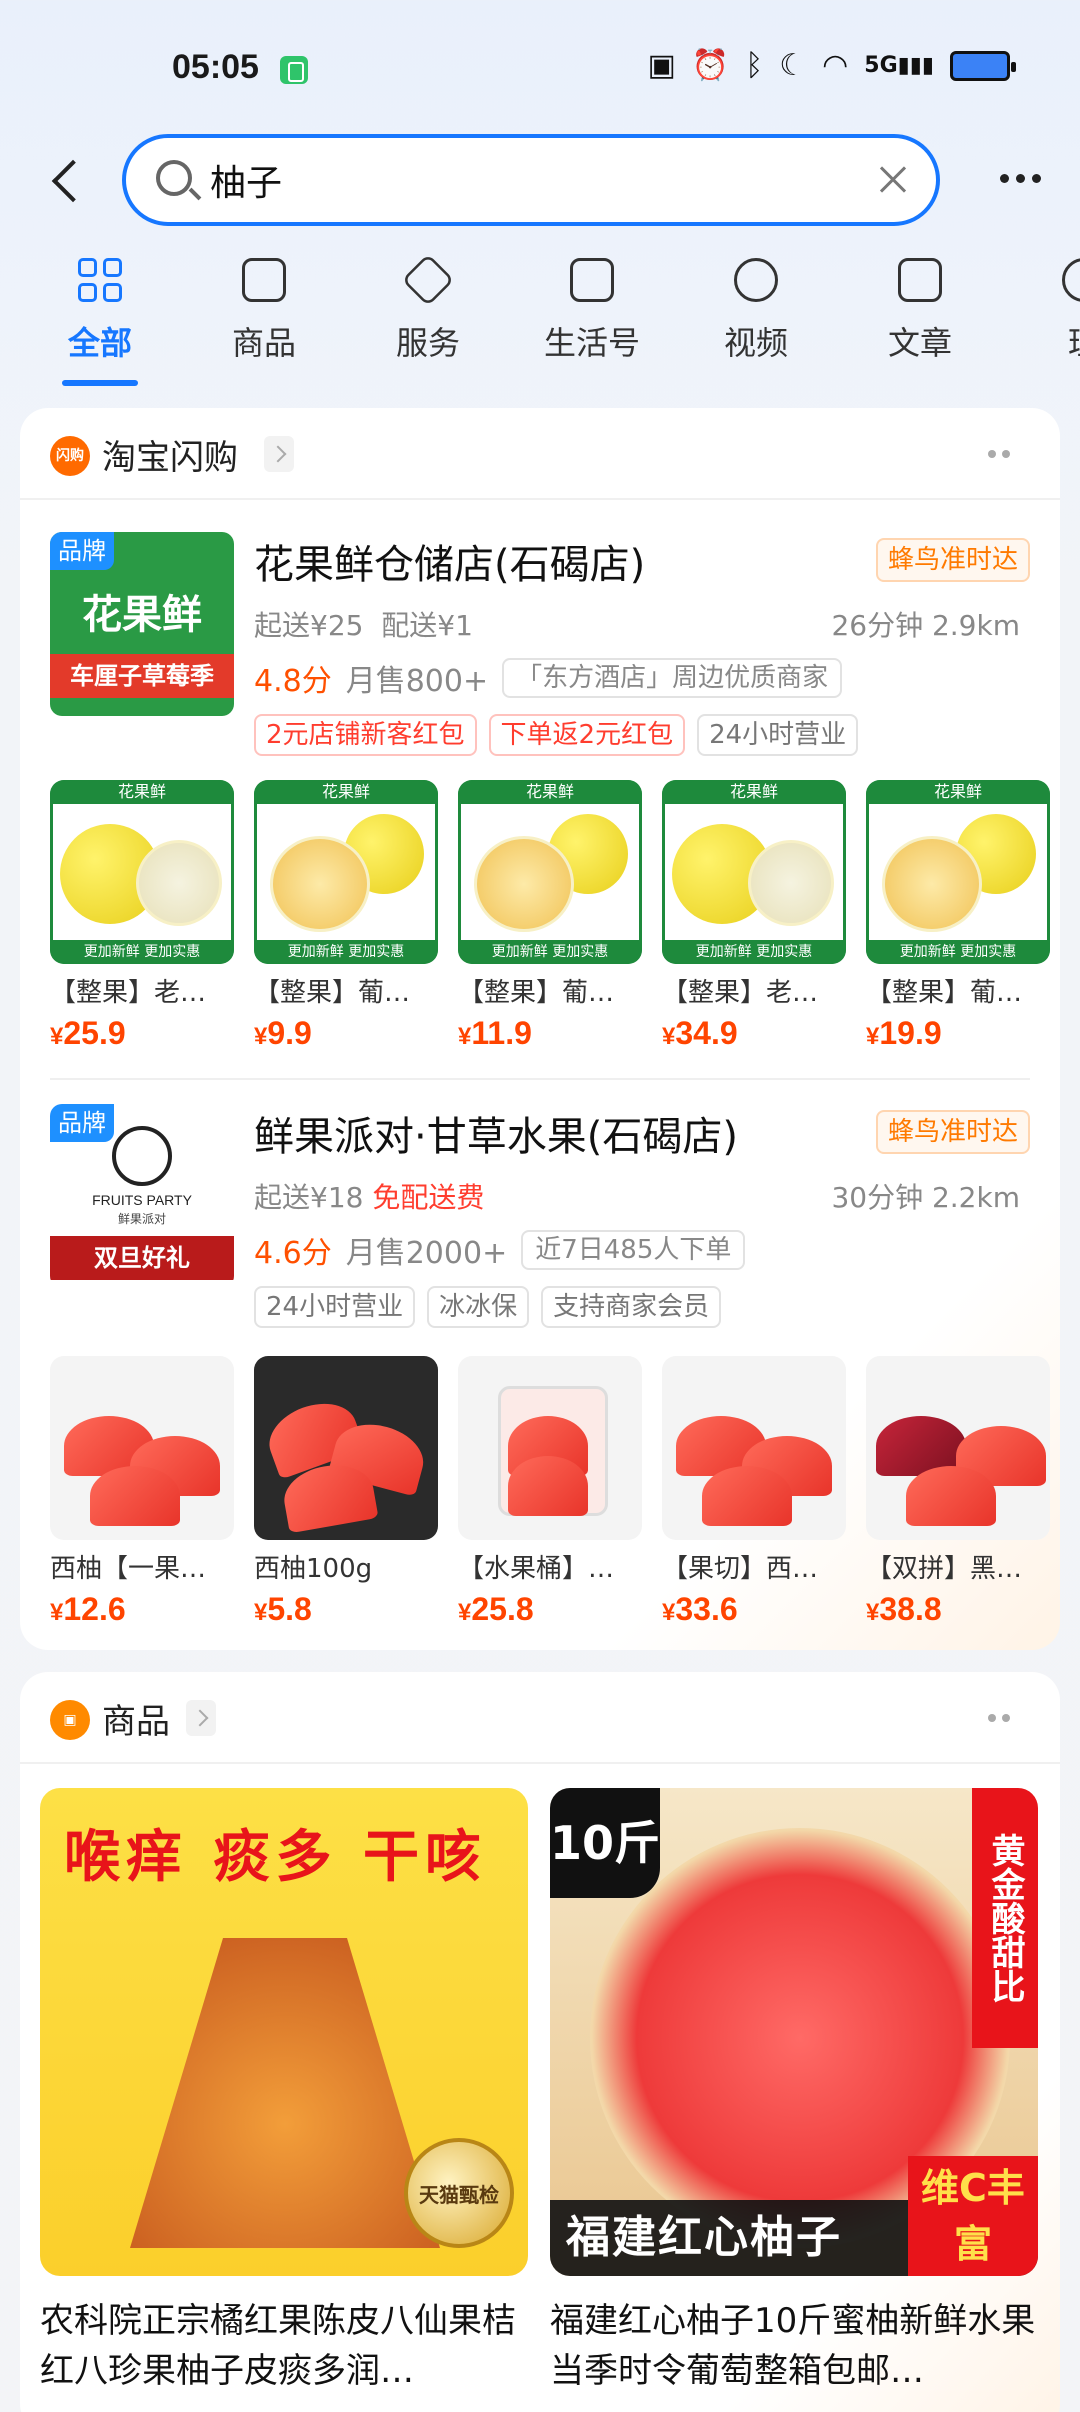 This screenshot has height=2412, width=1080. What do you see at coordinates (264, 280) in the screenshot?
I see `bag-icon` at bounding box center [264, 280].